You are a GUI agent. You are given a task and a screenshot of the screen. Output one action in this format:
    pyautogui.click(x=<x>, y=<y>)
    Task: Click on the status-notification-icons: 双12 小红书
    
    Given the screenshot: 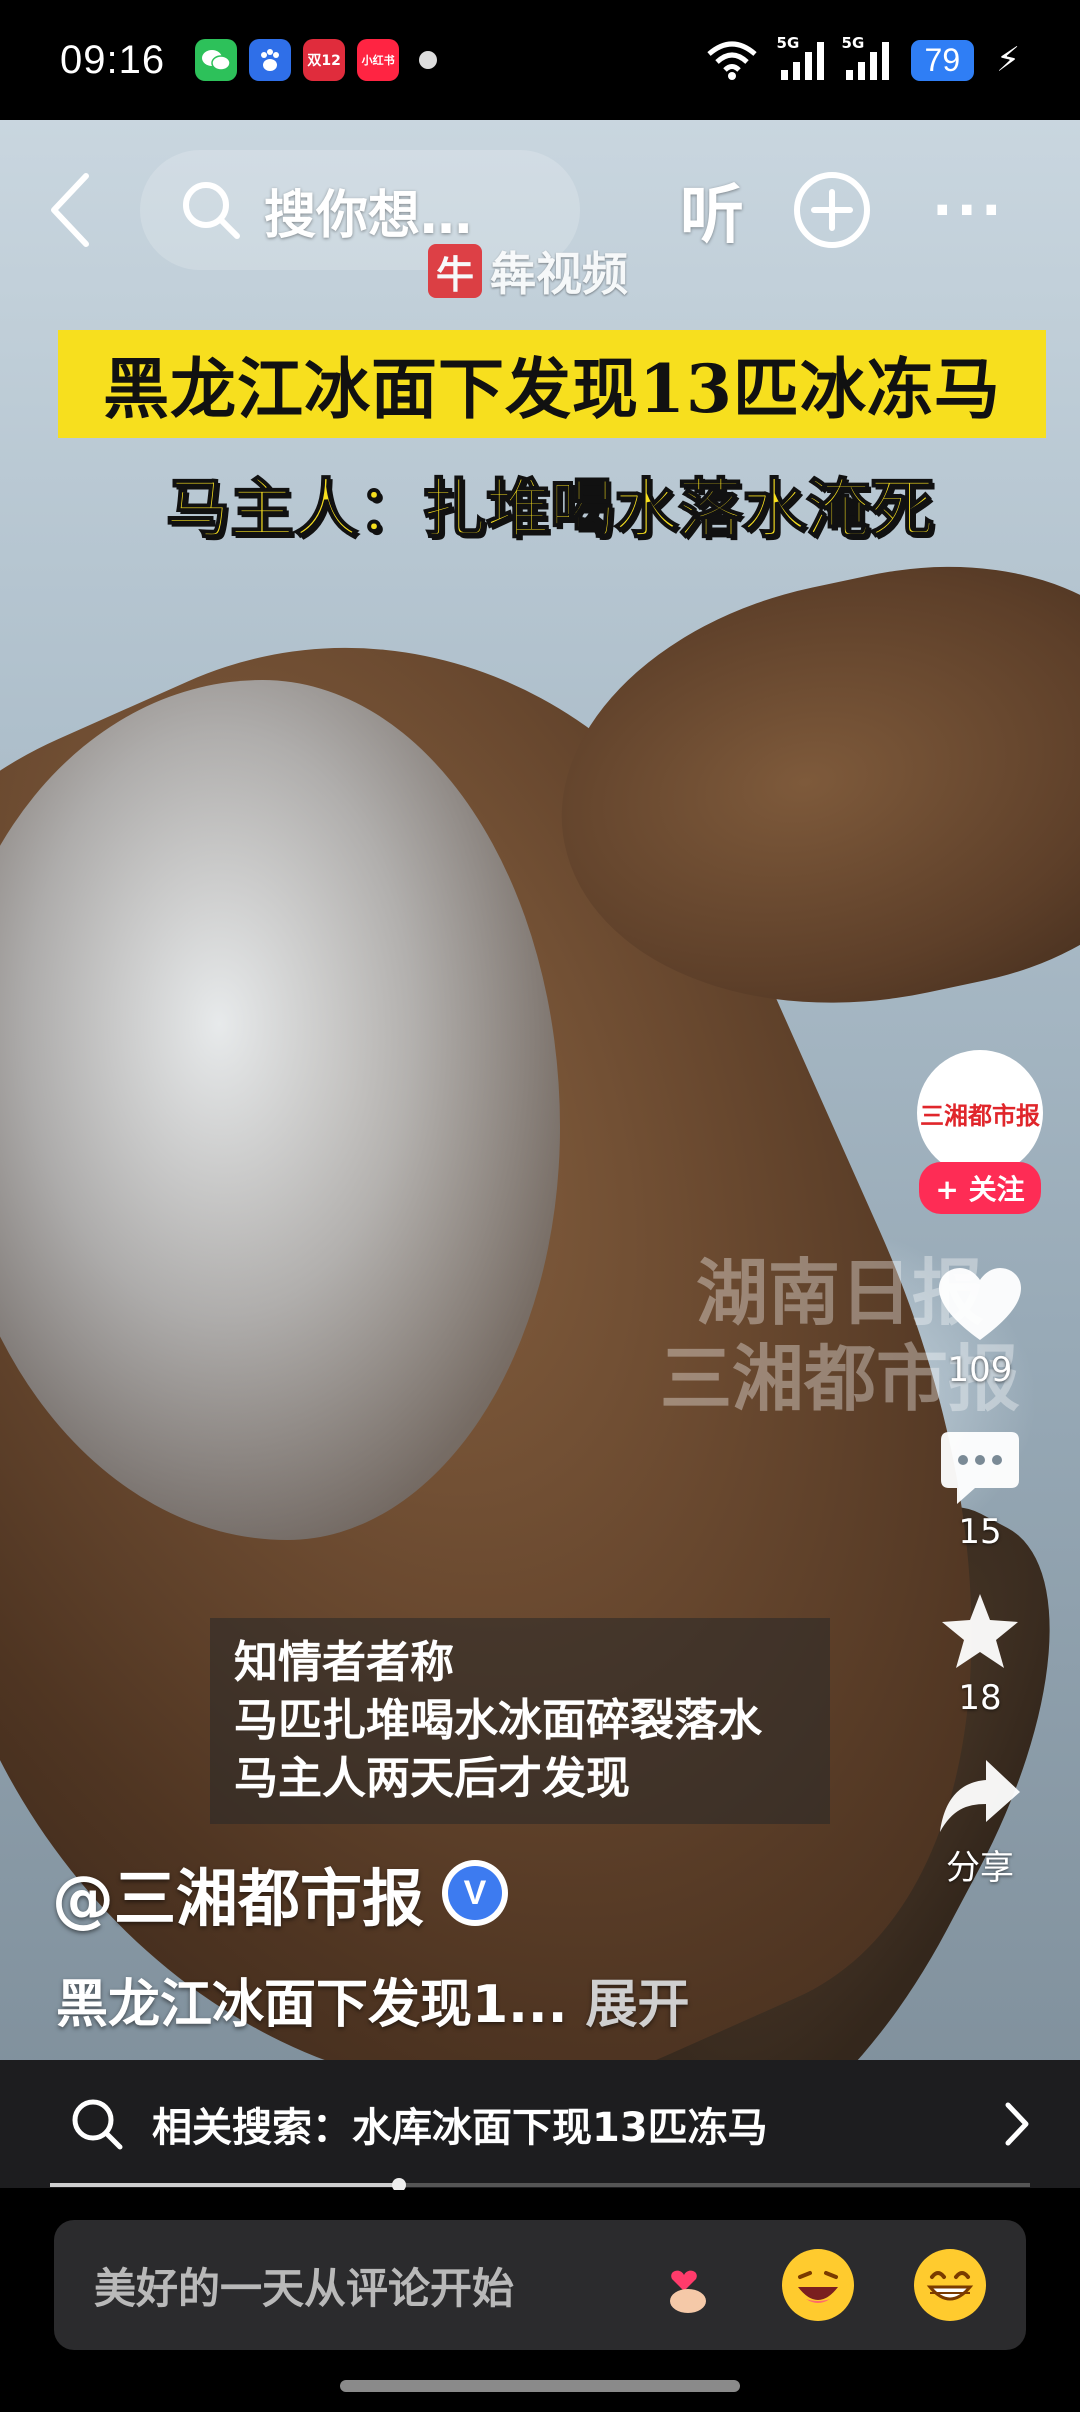 What is the action you would take?
    pyautogui.click(x=316, y=60)
    